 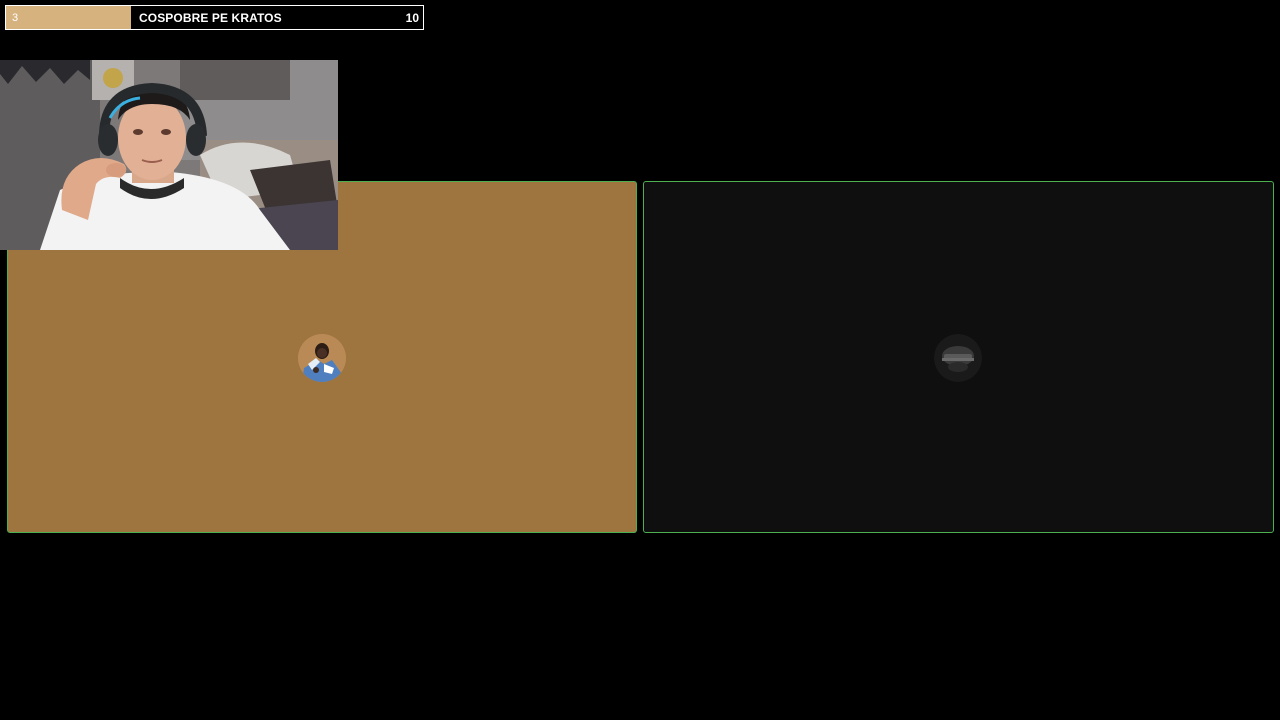 I want to click on webcam-feed, so click(x=169, y=155).